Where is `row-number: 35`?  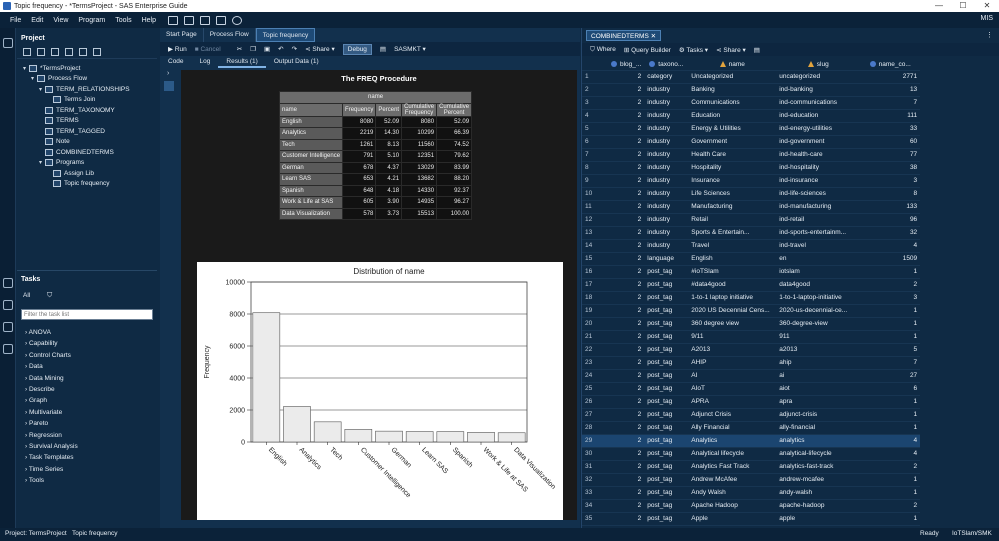 row-number: 35 is located at coordinates (595, 519).